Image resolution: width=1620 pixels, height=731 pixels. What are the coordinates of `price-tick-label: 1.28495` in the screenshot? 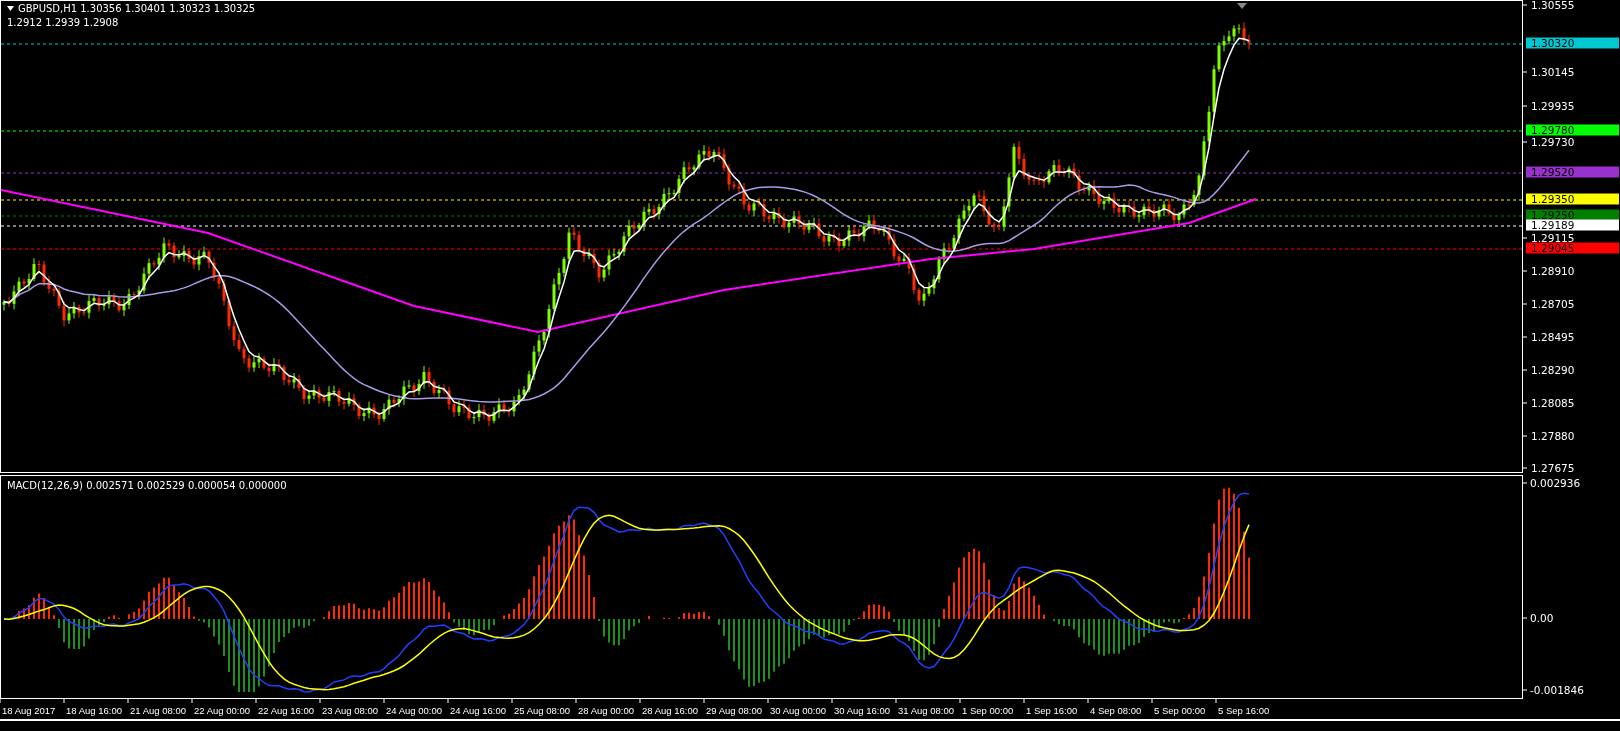 It's located at (1553, 337).